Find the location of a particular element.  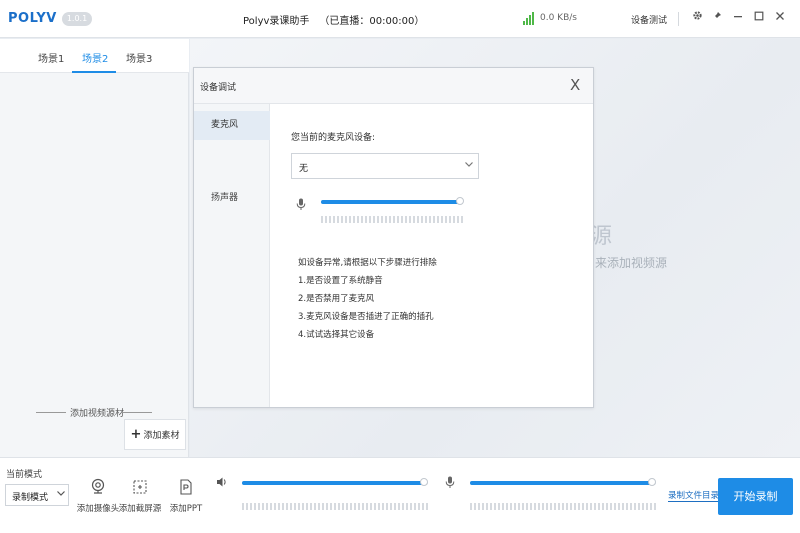

settings-gear-icon is located at coordinates (697, 18).